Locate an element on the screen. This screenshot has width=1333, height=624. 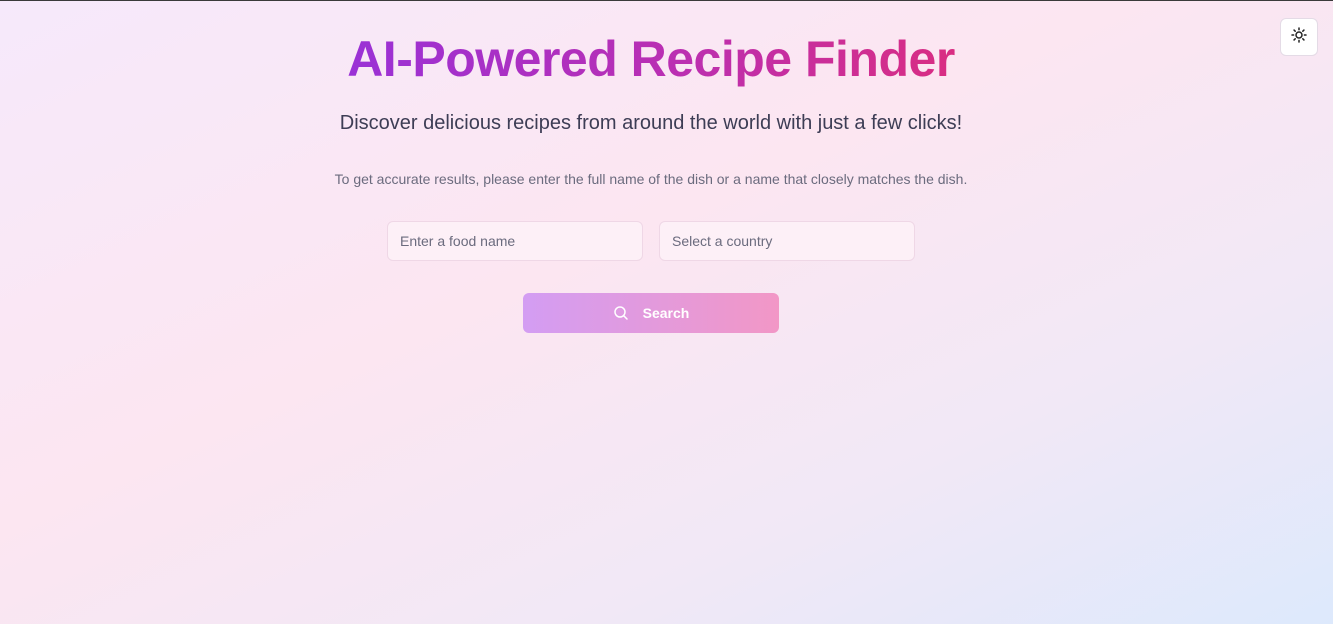
country-select-value: Select a country is located at coordinates (722, 241).